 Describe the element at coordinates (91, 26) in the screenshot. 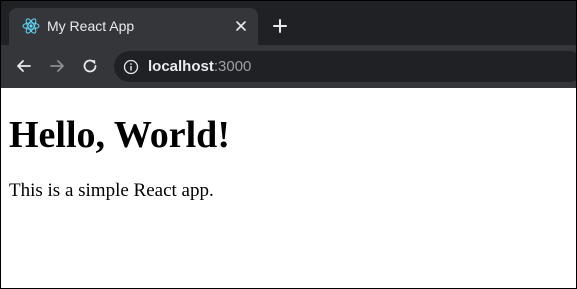

I see `tab-title: My React App` at that location.